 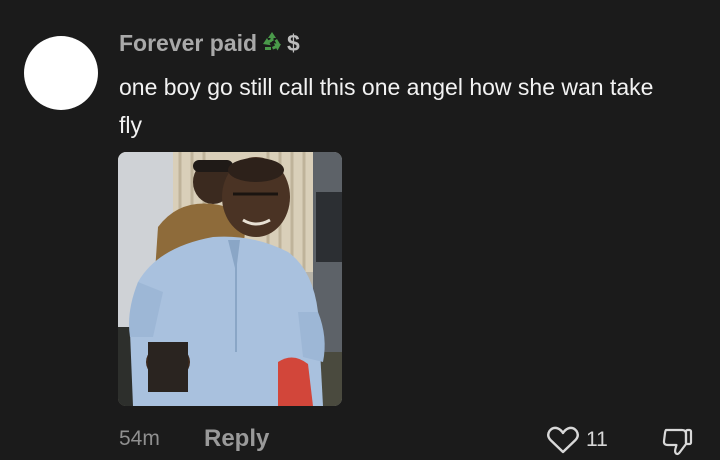 What do you see at coordinates (597, 439) in the screenshot?
I see `like-count: 11` at bounding box center [597, 439].